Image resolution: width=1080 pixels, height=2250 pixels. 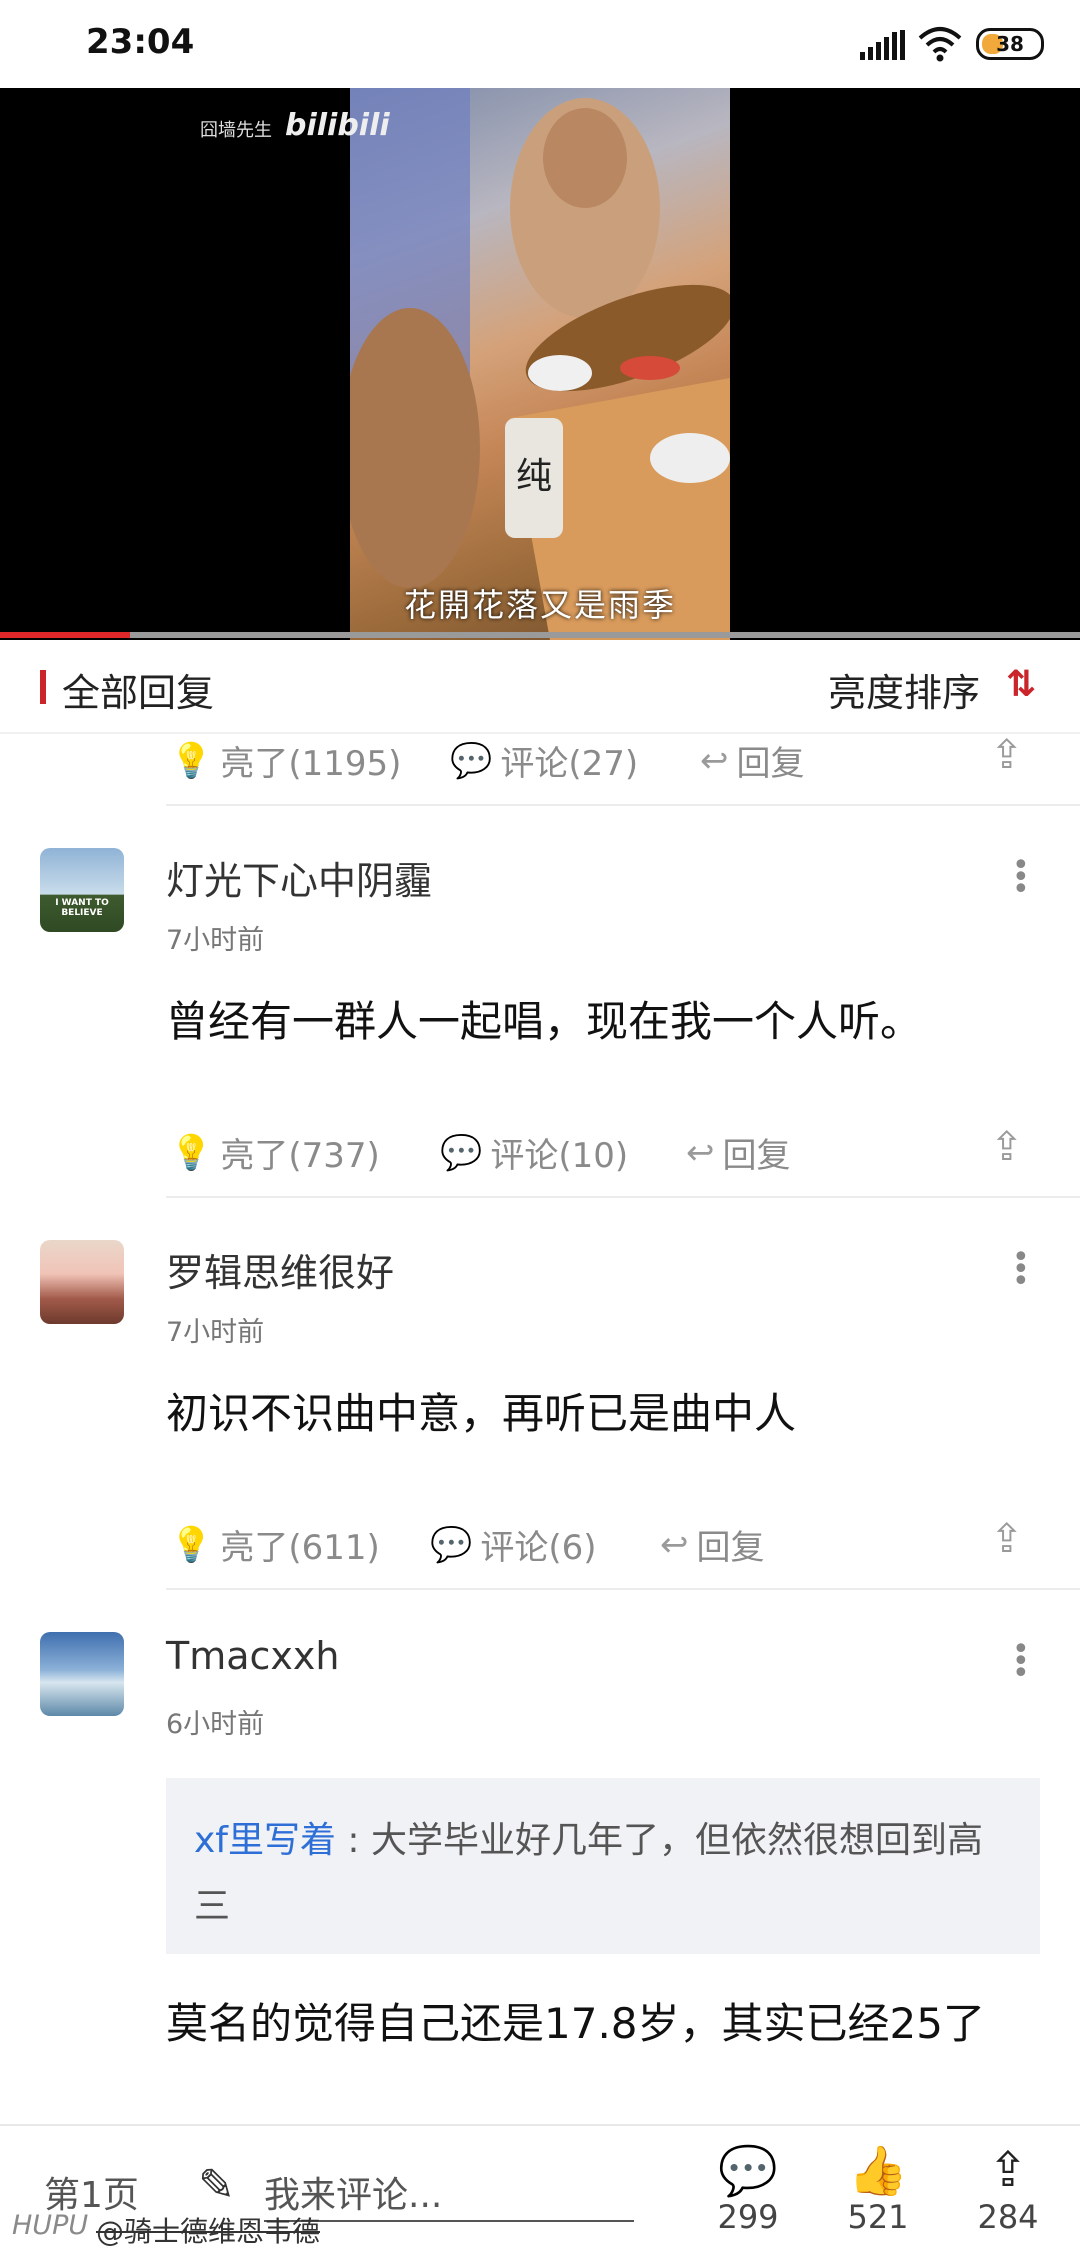 I want to click on thumbs-up-icon: 👍, so click(x=878, y=2170).